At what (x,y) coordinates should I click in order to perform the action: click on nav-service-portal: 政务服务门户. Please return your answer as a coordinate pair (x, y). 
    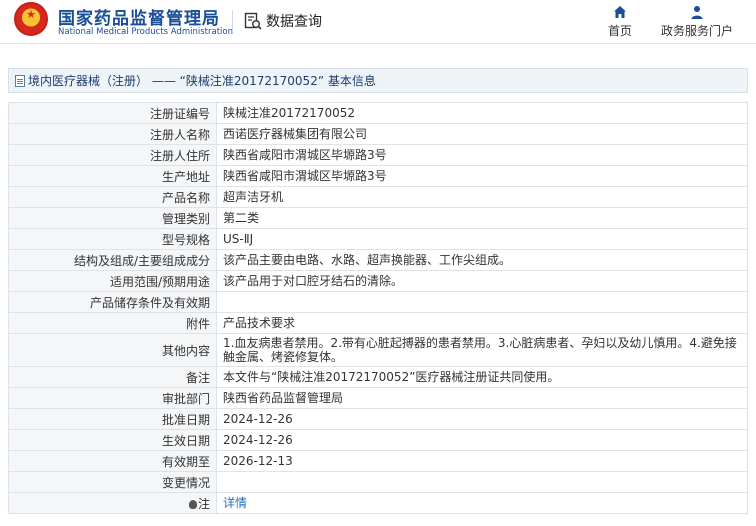
    Looking at the image, I should click on (697, 21).